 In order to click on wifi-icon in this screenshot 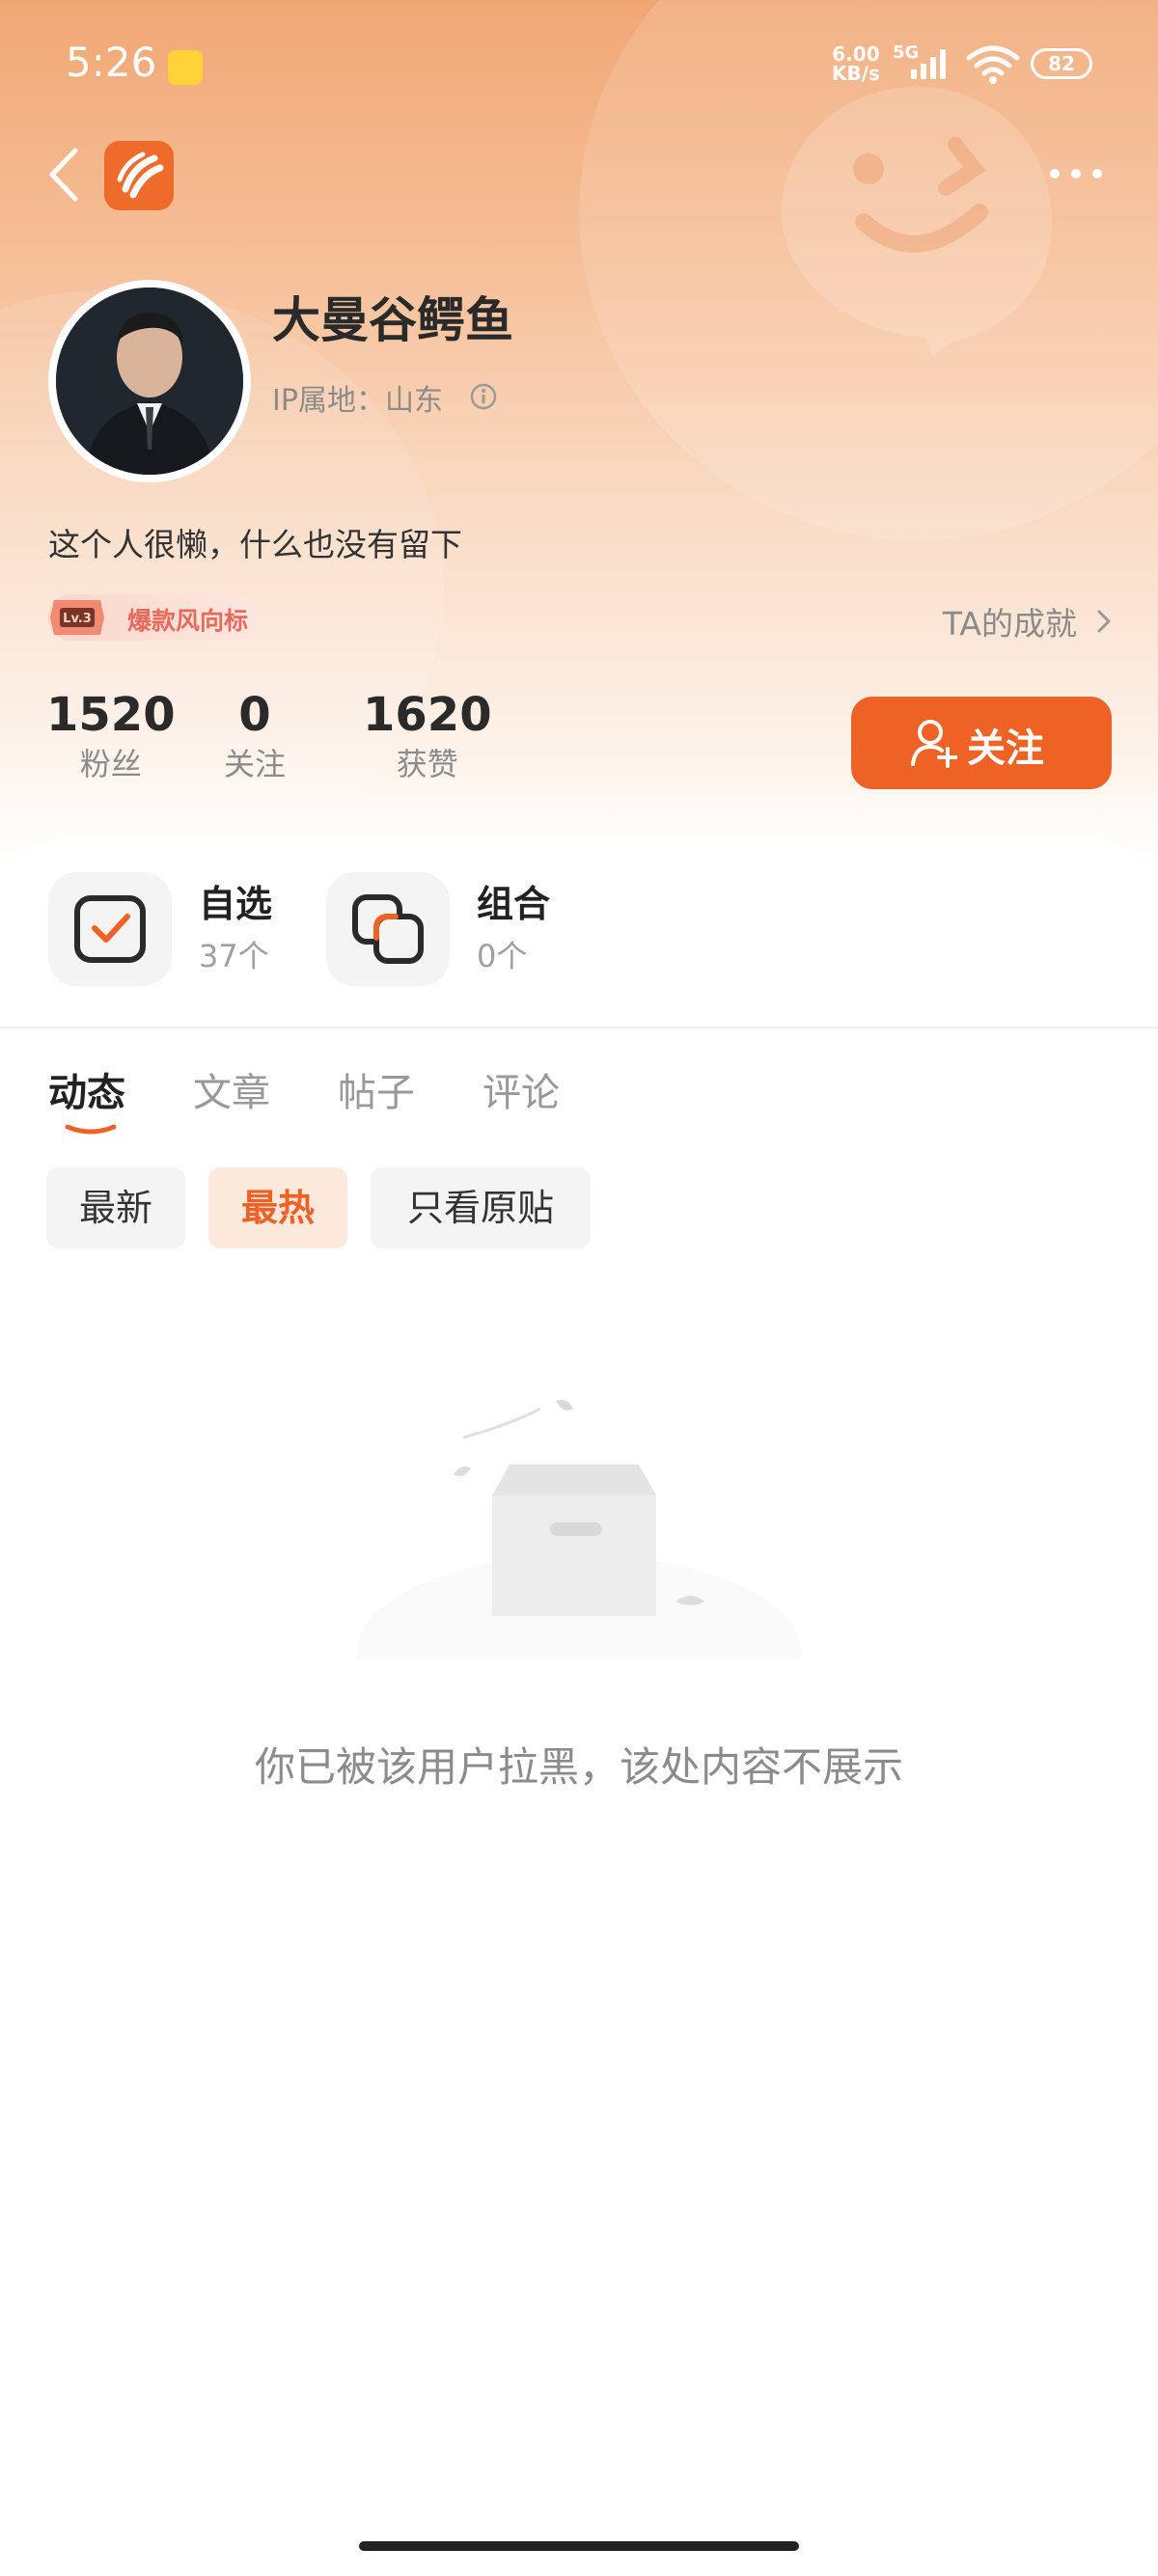, I will do `click(993, 64)`.